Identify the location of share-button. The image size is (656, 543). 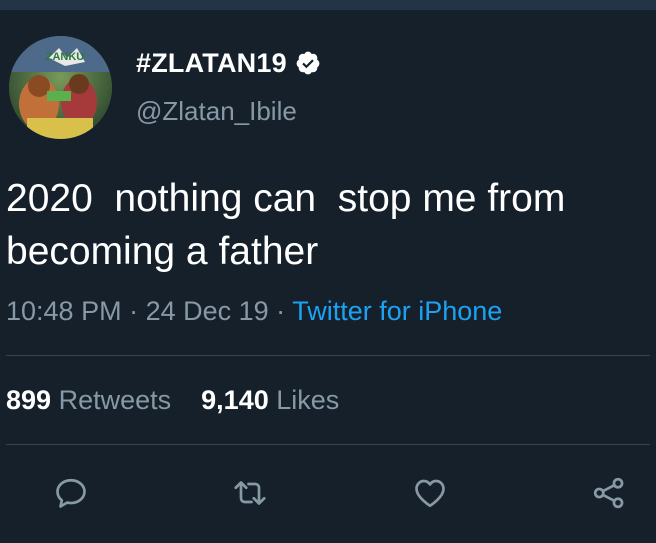
(609, 493).